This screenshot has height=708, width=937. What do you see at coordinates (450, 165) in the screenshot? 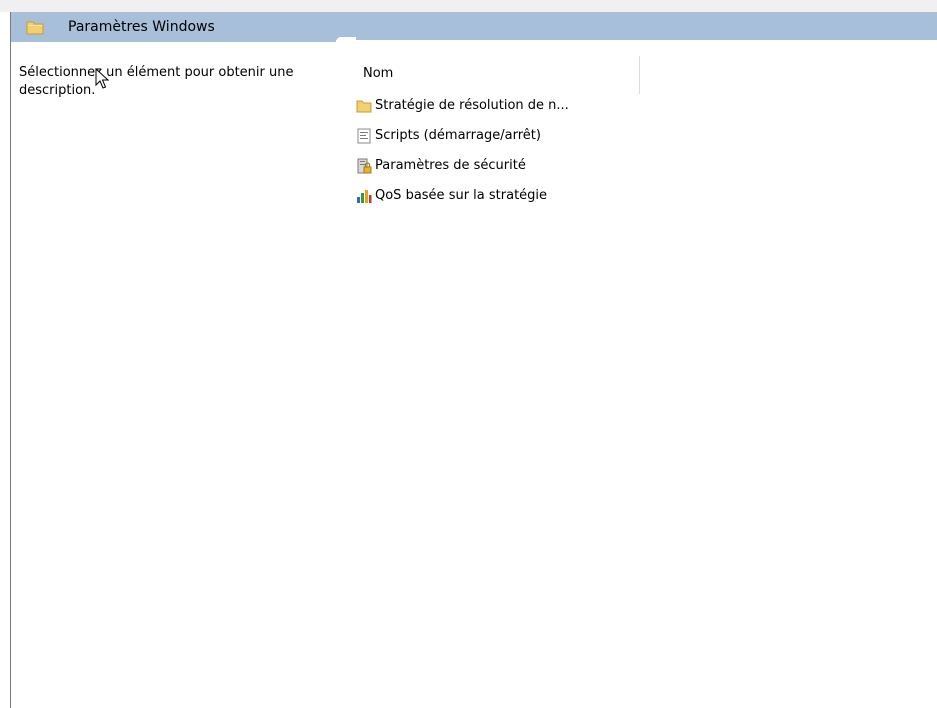
I see `list-item-label: Paramètres de sécurité` at bounding box center [450, 165].